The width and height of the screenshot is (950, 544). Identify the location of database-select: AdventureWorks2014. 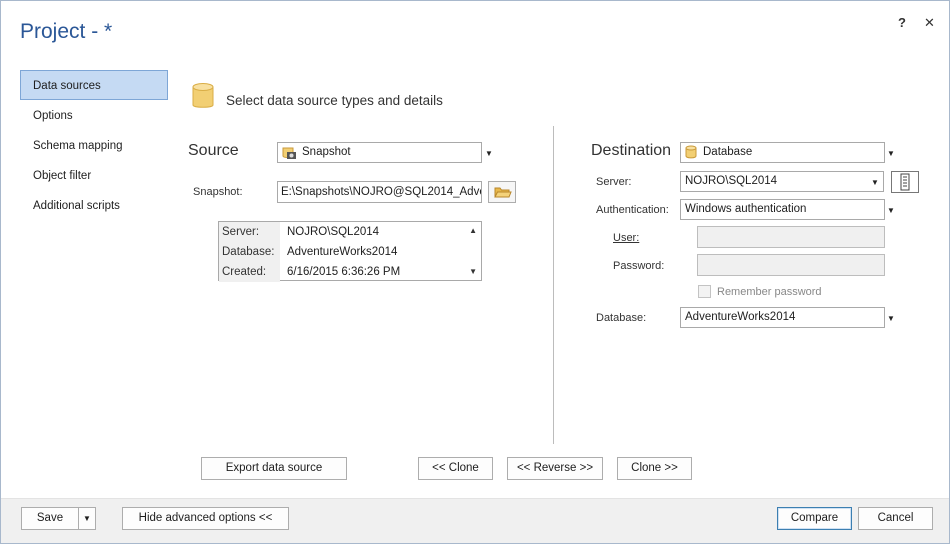
(782, 317).